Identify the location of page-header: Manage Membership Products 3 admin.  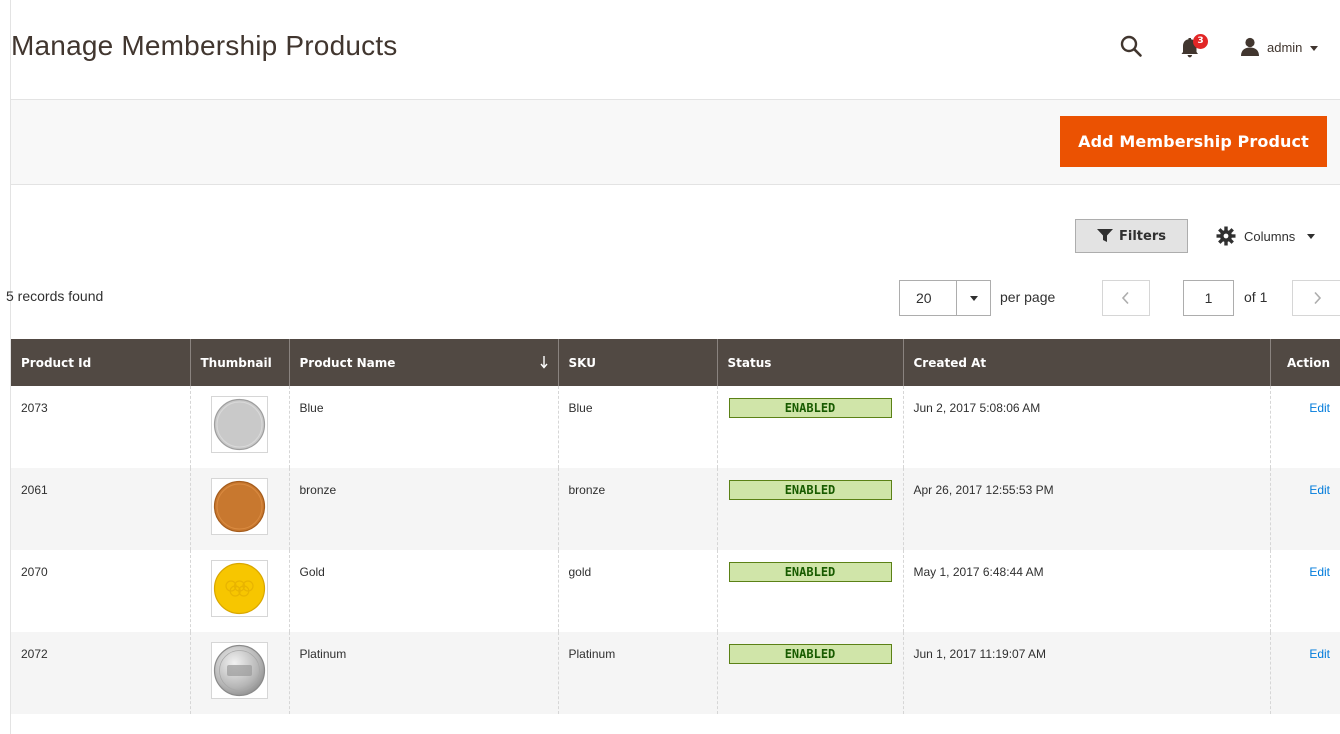
(675, 50).